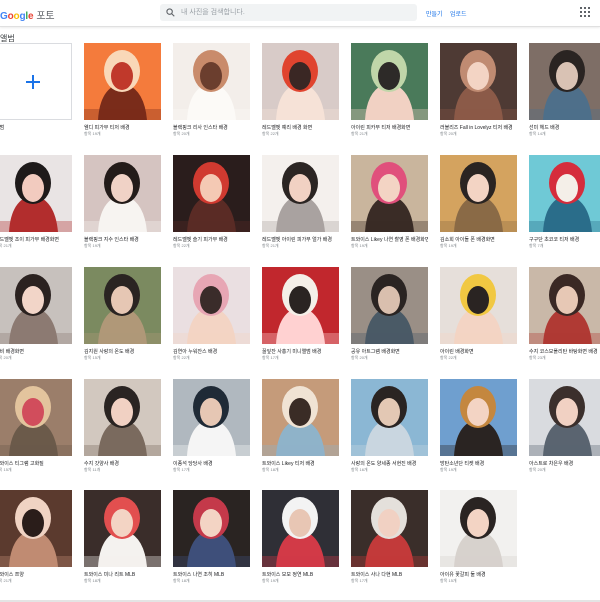 The width and height of the screenshot is (600, 602). I want to click on album-item-count: 항목 21개, so click(6, 580).